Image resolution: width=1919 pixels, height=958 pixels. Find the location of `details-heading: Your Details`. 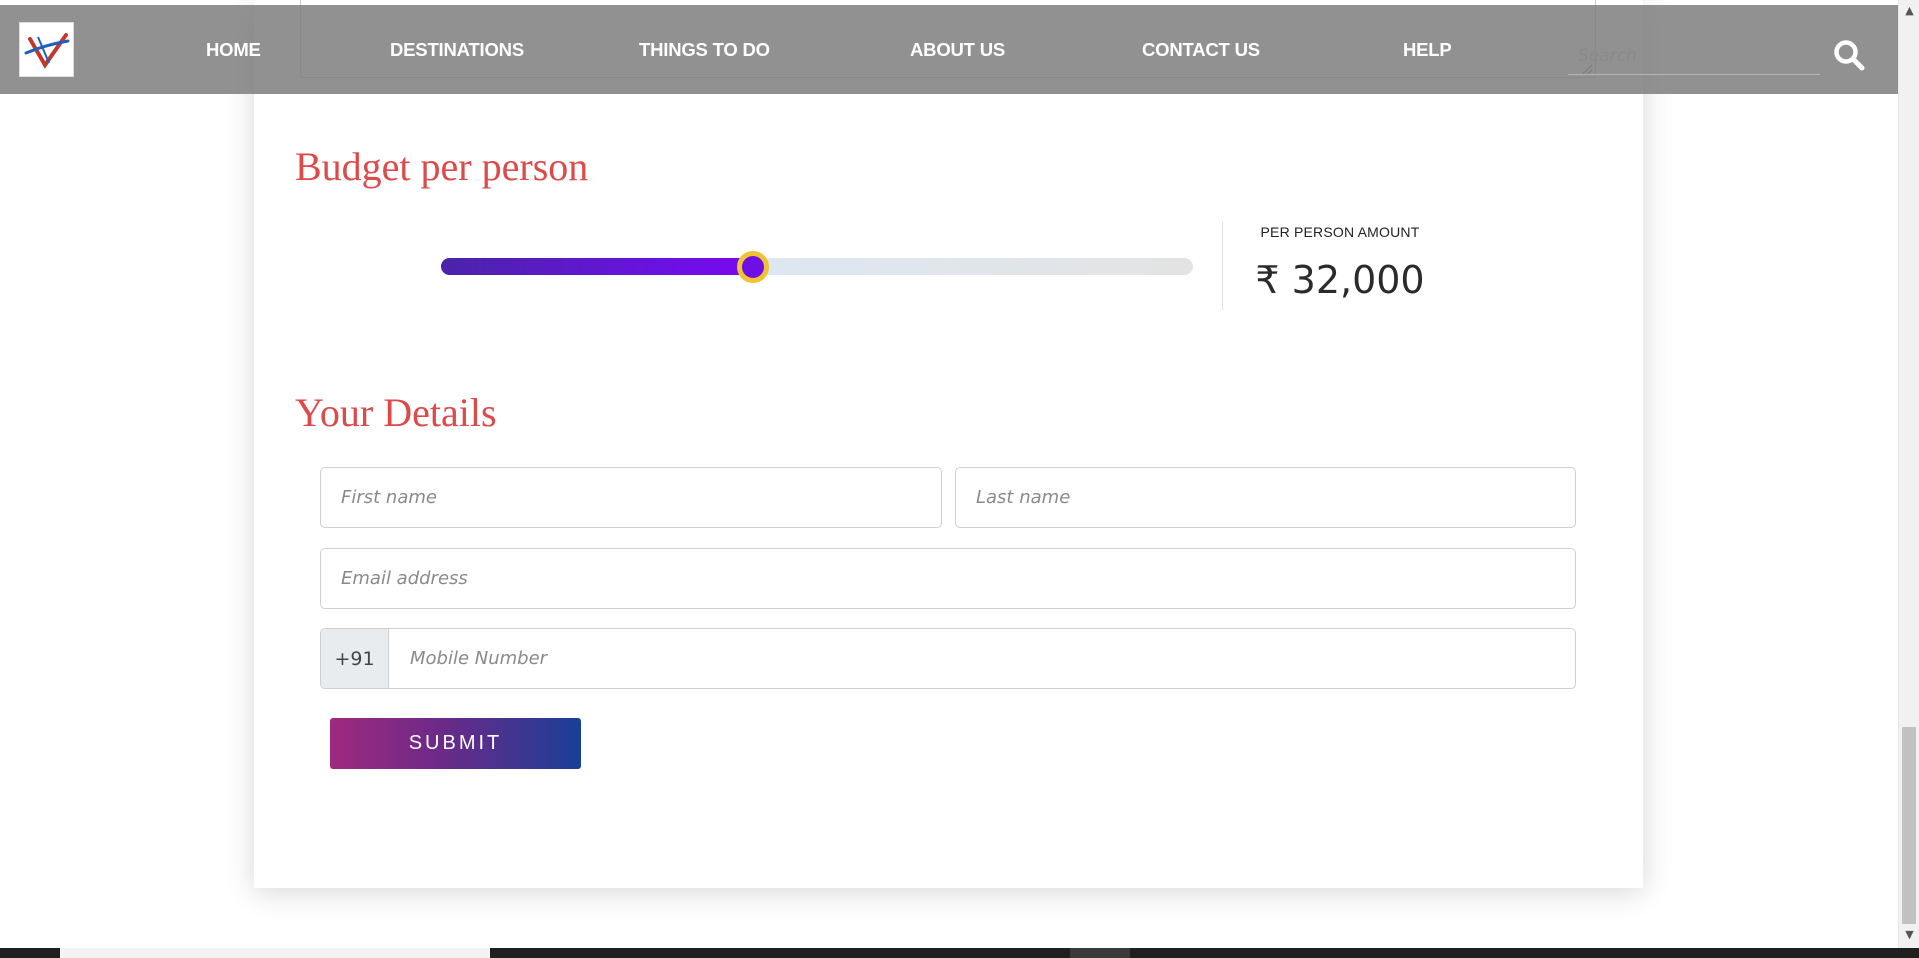

details-heading: Your Details is located at coordinates (396, 412).